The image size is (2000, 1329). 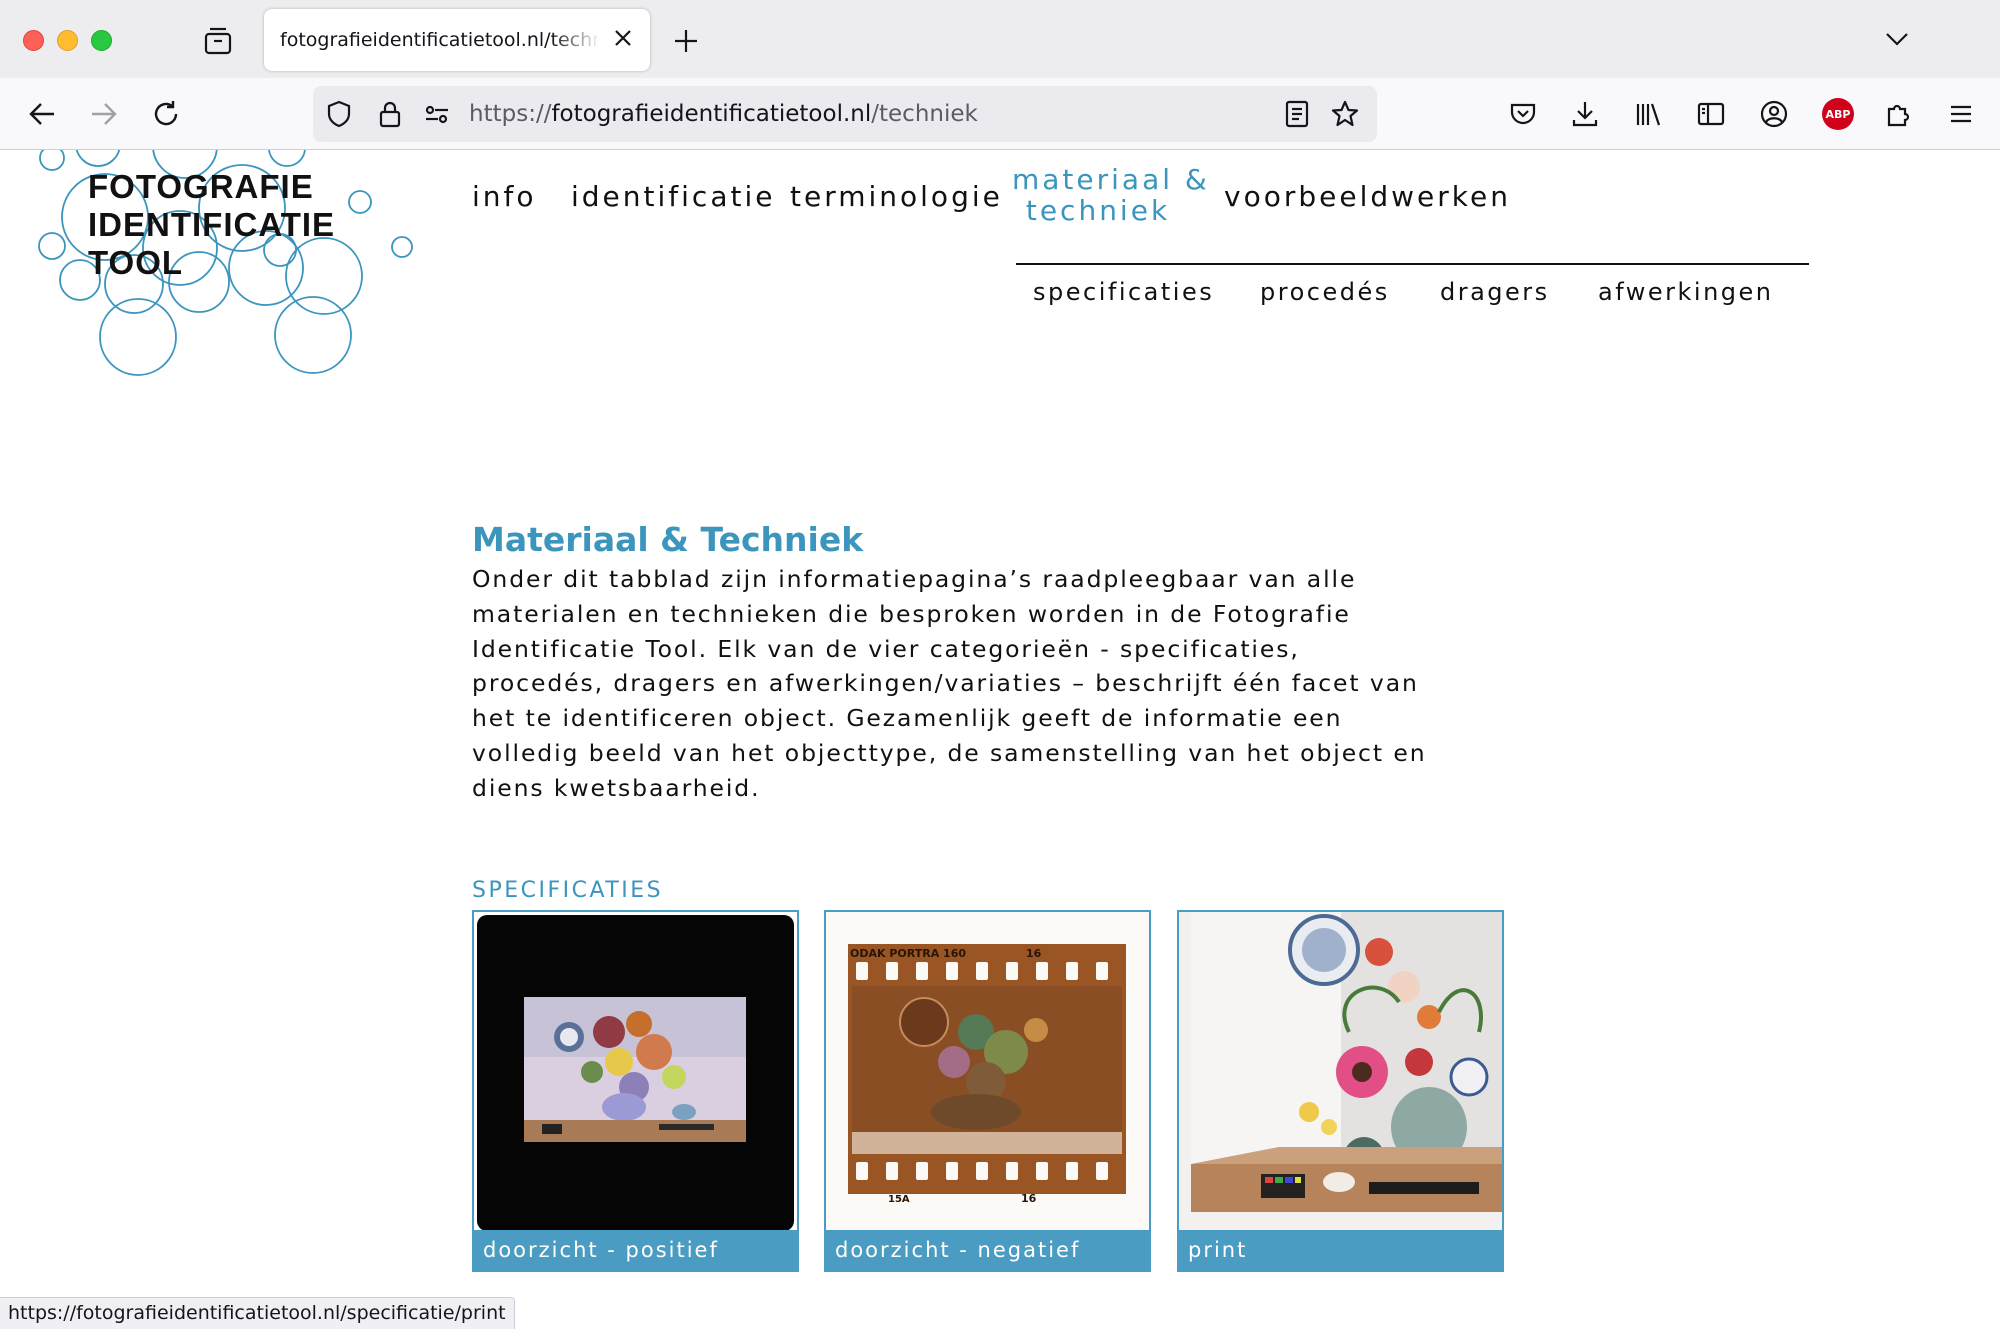 What do you see at coordinates (673, 196) in the screenshot?
I see `nav-item-identificatie: identificatie` at bounding box center [673, 196].